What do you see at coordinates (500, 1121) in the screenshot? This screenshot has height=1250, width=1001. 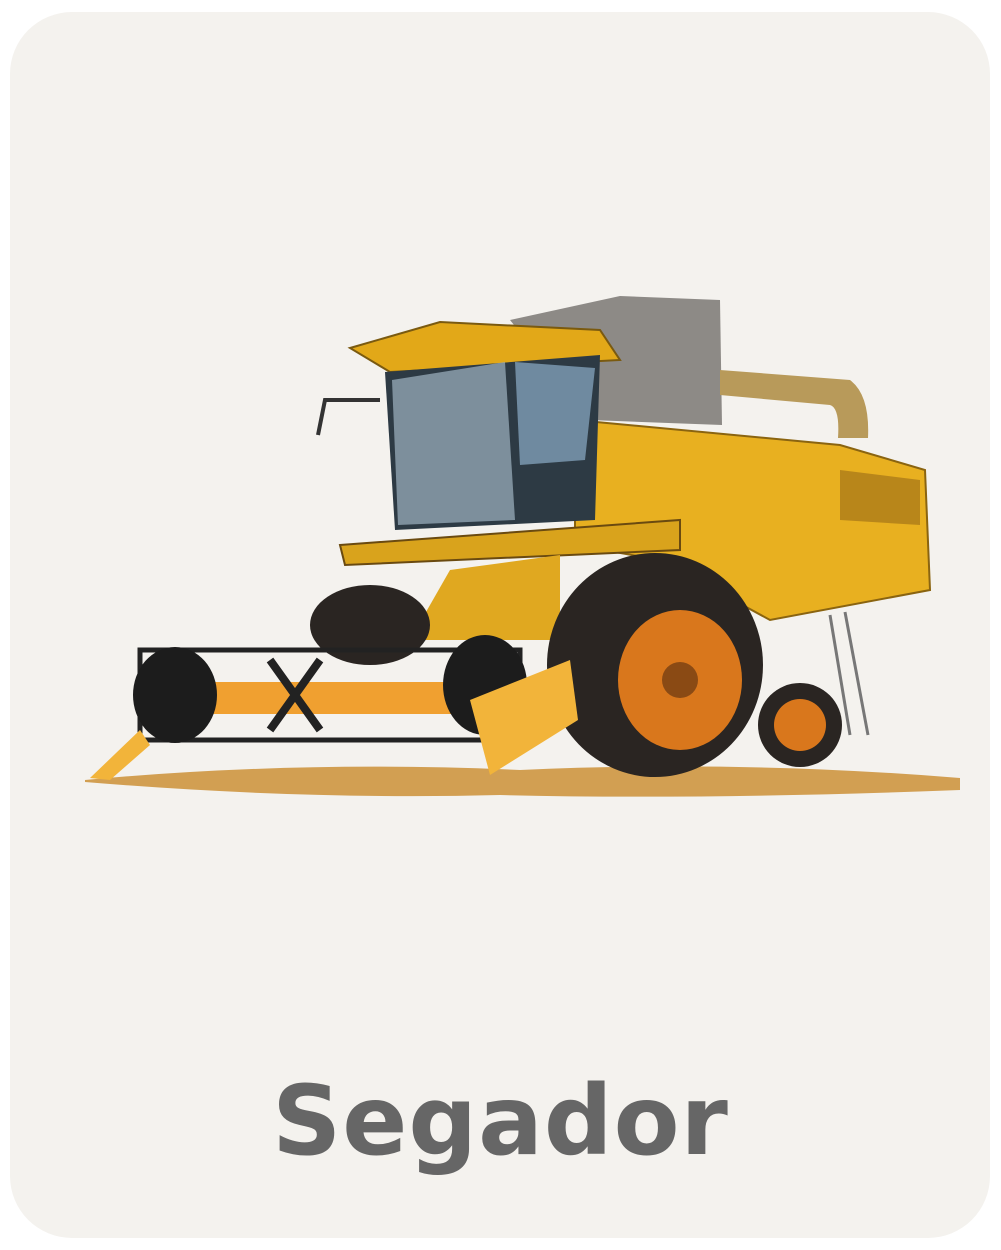 I see `card-word-label: Segador` at bounding box center [500, 1121].